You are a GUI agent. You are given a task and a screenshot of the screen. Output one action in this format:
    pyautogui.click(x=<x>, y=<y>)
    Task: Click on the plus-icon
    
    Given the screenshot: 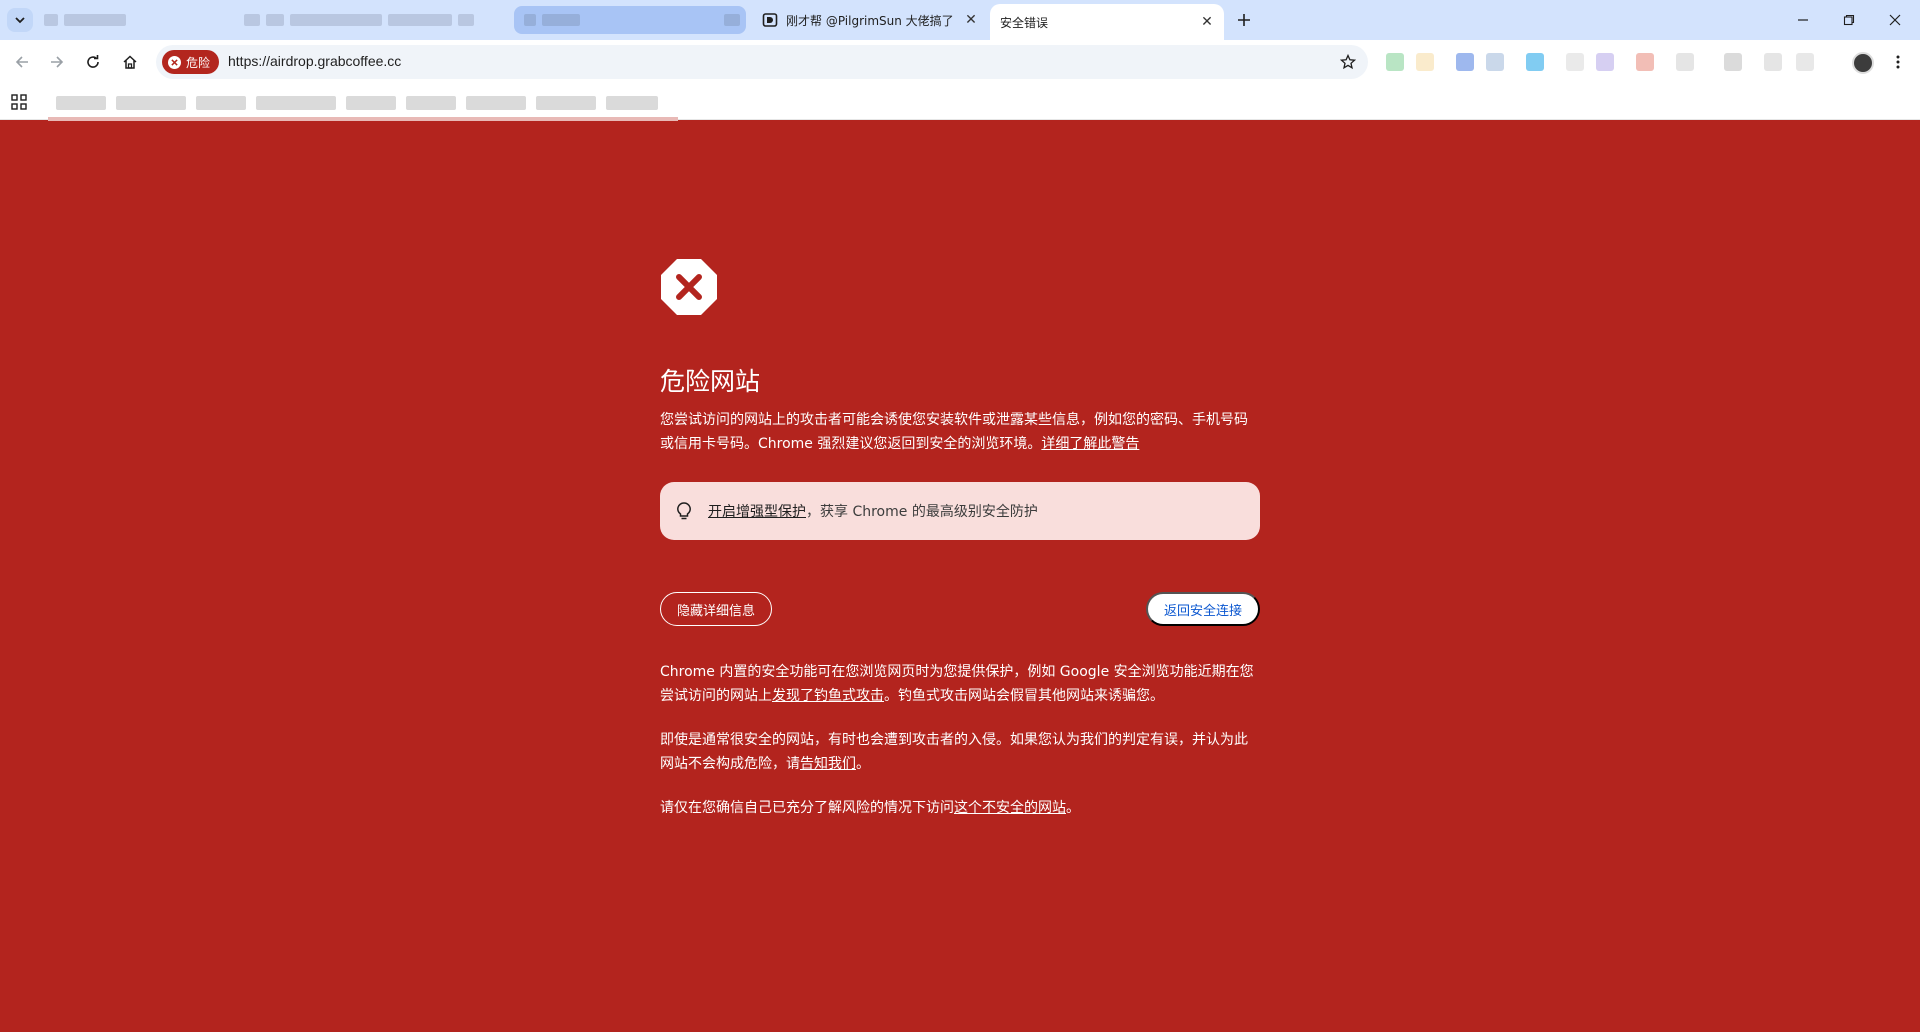 What is the action you would take?
    pyautogui.click(x=1244, y=20)
    